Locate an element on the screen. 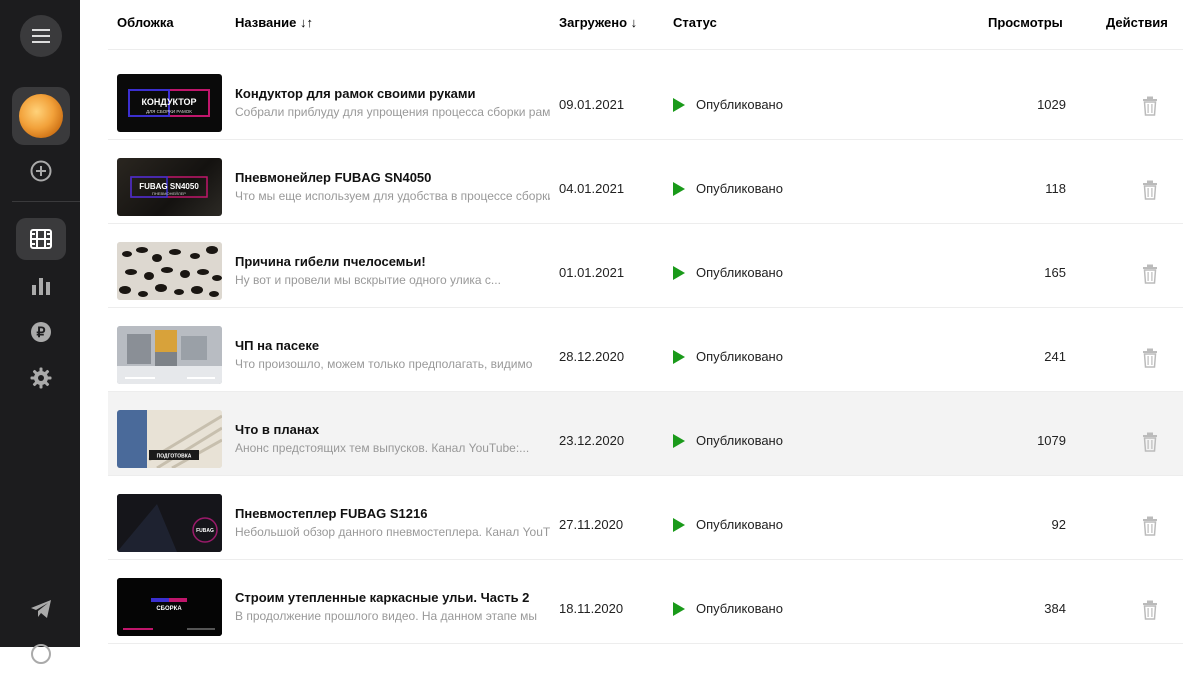  video-thumbnail: ПОДГОТОВКА is located at coordinates (169, 439).